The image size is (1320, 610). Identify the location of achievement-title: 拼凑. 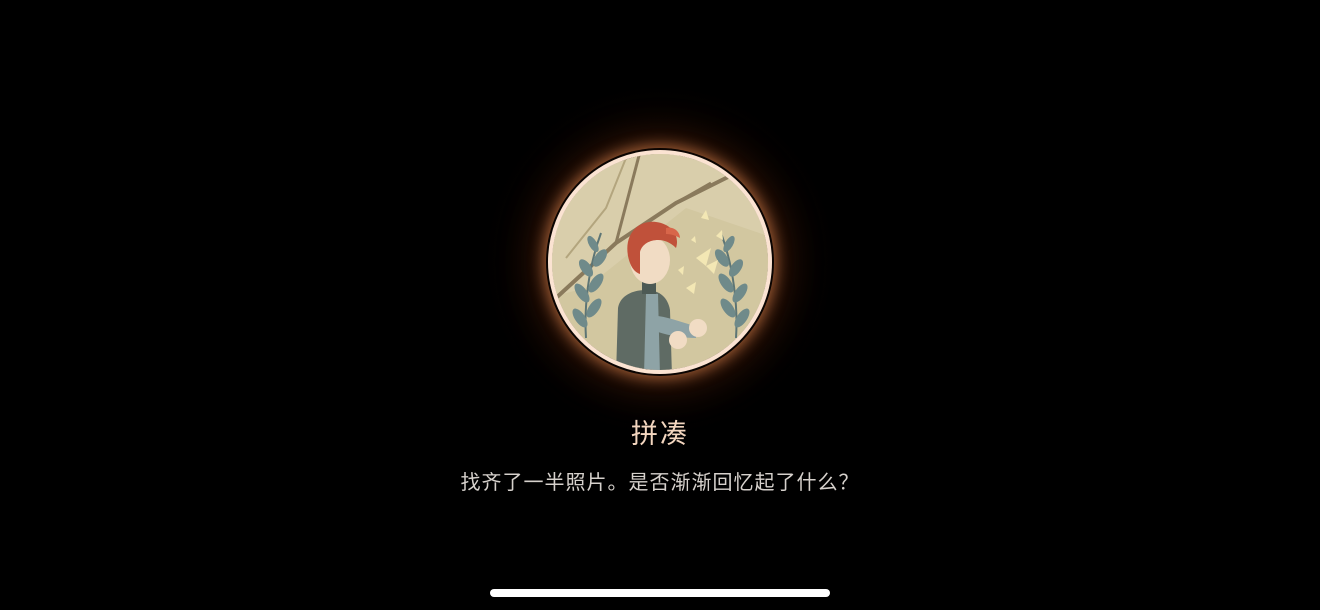
(660, 434).